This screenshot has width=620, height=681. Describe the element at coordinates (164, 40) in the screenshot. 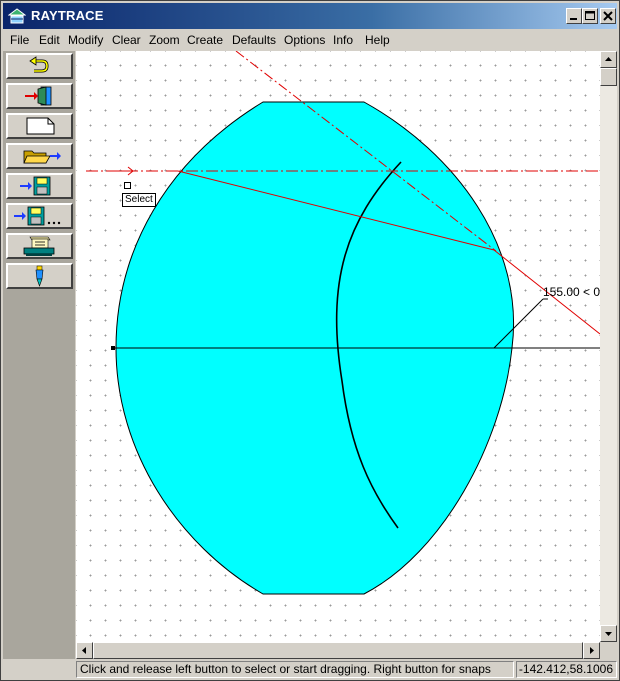

I see `menu-zoom: Zoom` at that location.